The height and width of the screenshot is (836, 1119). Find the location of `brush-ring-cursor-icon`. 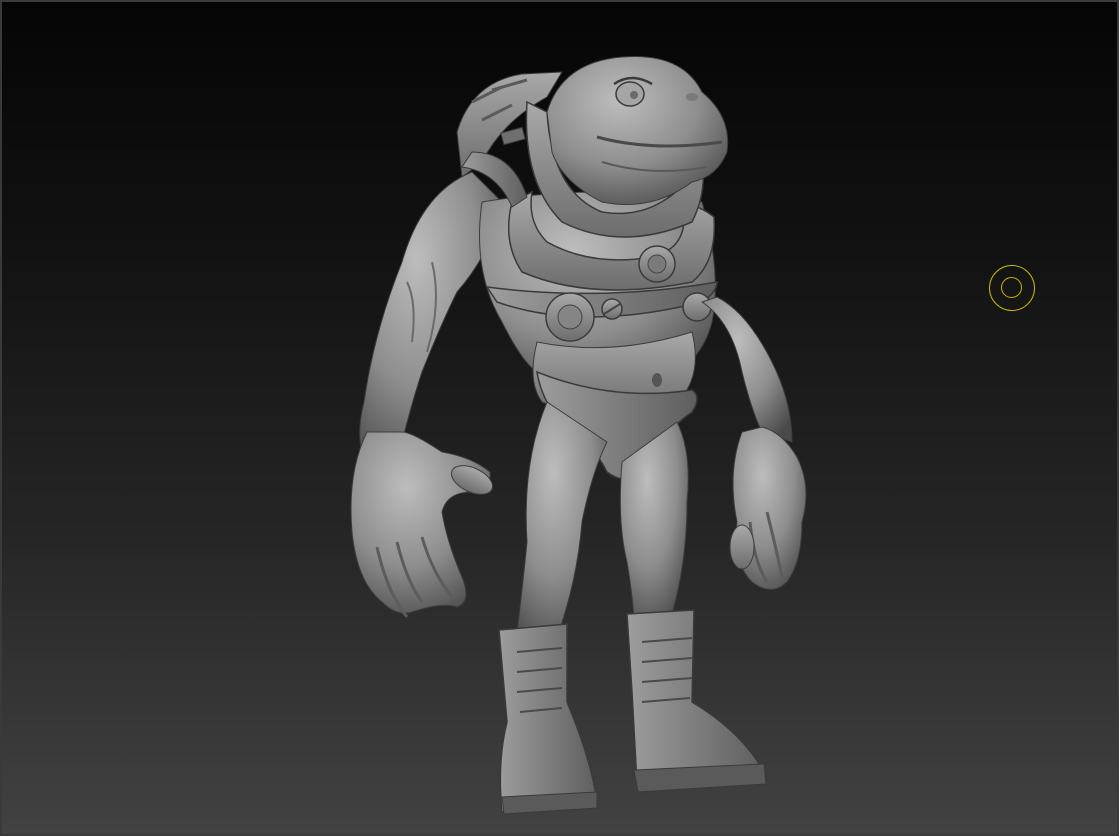

brush-ring-cursor-icon is located at coordinates (1012, 288).